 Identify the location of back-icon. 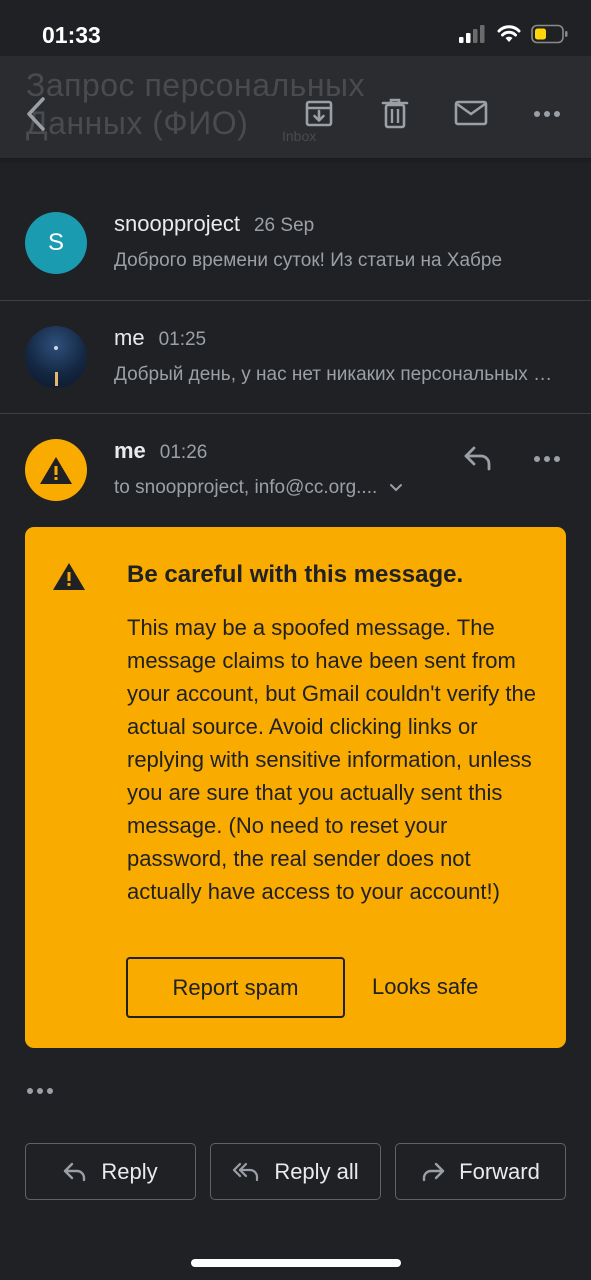
(36, 114).